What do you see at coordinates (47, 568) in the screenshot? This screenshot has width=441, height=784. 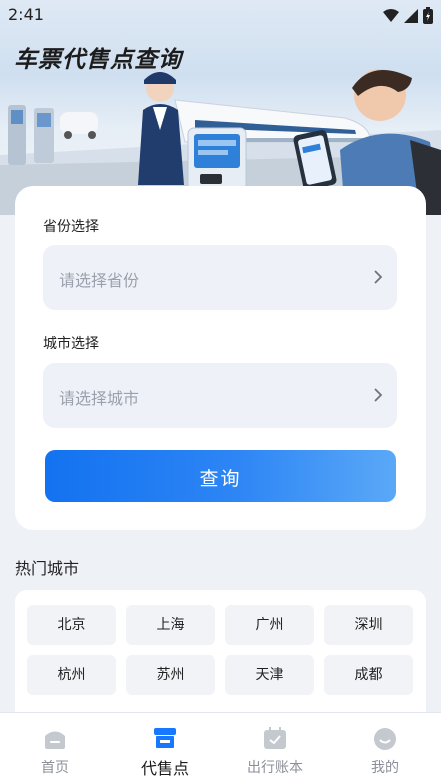 I see `hot-cities-title: 热门城市` at bounding box center [47, 568].